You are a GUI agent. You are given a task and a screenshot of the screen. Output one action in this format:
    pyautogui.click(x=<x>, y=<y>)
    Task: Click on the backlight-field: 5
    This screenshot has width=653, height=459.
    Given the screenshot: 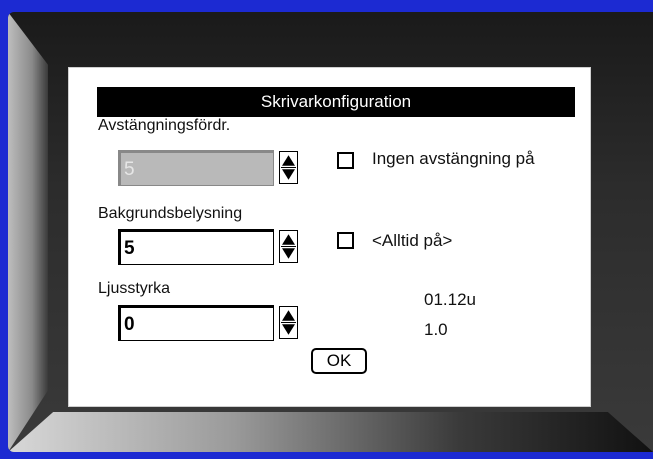 What is the action you would take?
    pyautogui.click(x=196, y=247)
    